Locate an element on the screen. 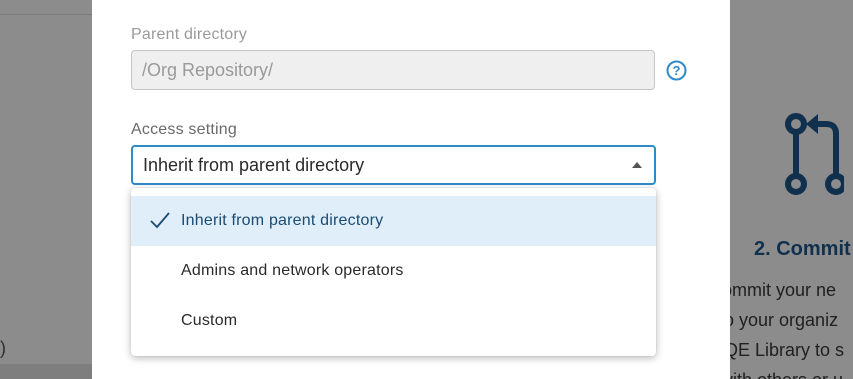 The image size is (853, 379). help-circle-icon: ? is located at coordinates (676, 70).